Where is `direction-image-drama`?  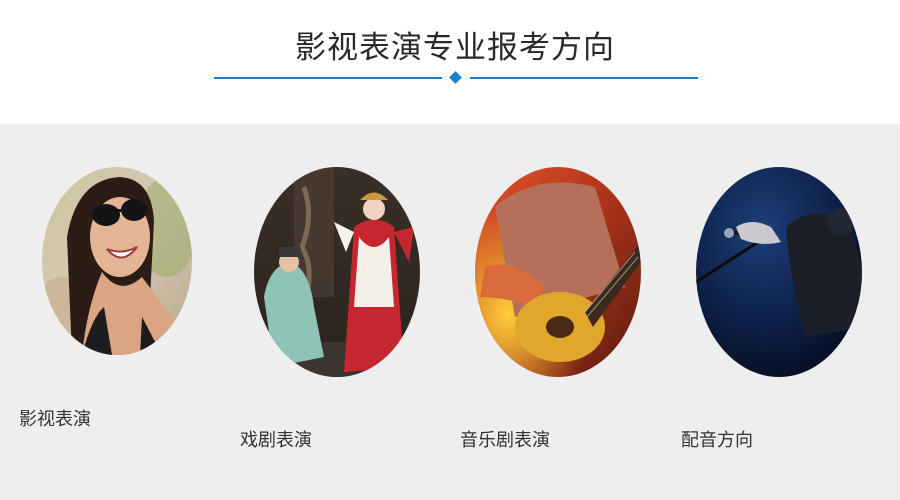
direction-image-drama is located at coordinates (337, 272).